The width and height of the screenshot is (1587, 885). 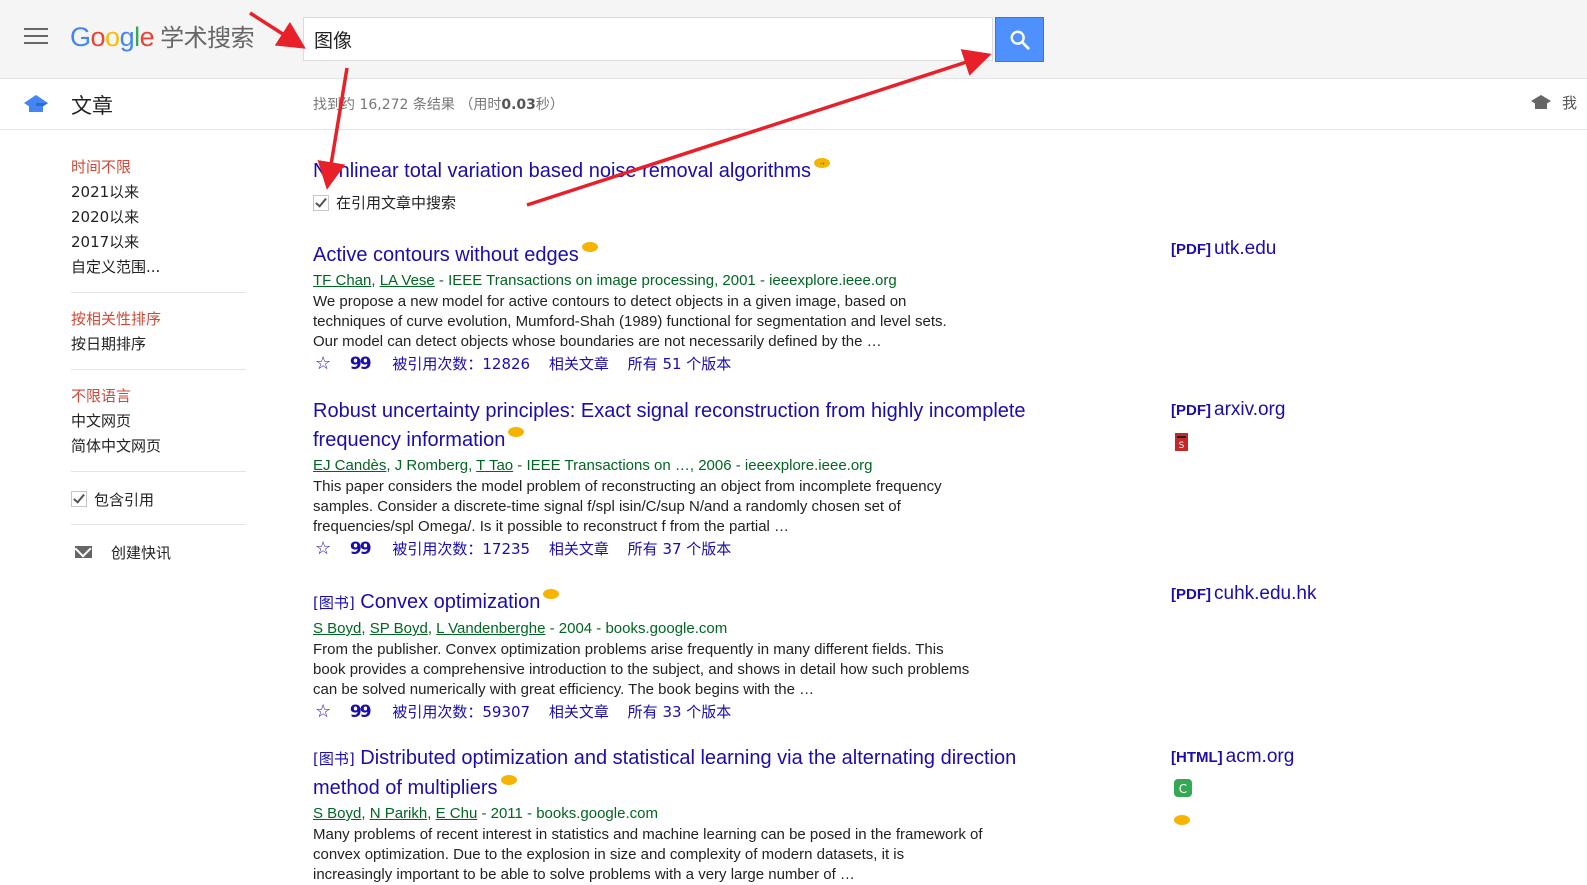 I want to click on all-versions-link: 所有 51 个版本, so click(x=680, y=364).